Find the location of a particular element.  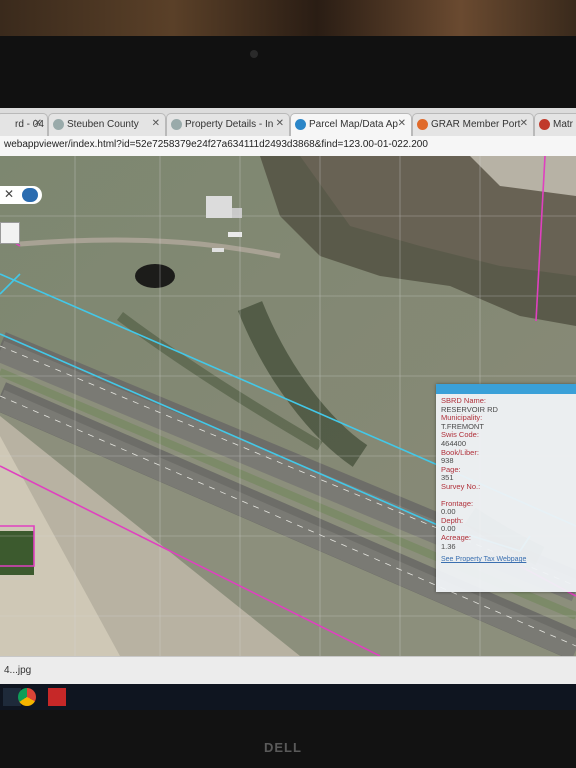

laptop-bezel-bottom is located at coordinates (288, 739).